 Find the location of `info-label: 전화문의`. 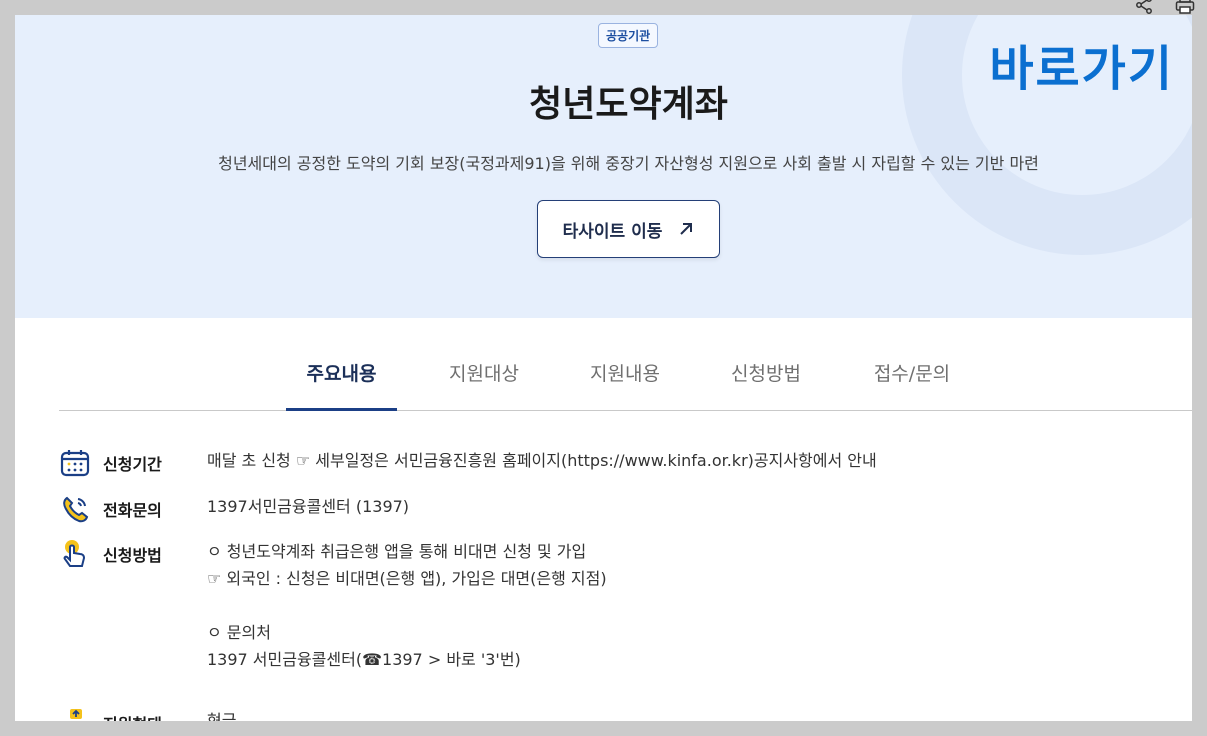

info-label: 전화문의 is located at coordinates (132, 510).